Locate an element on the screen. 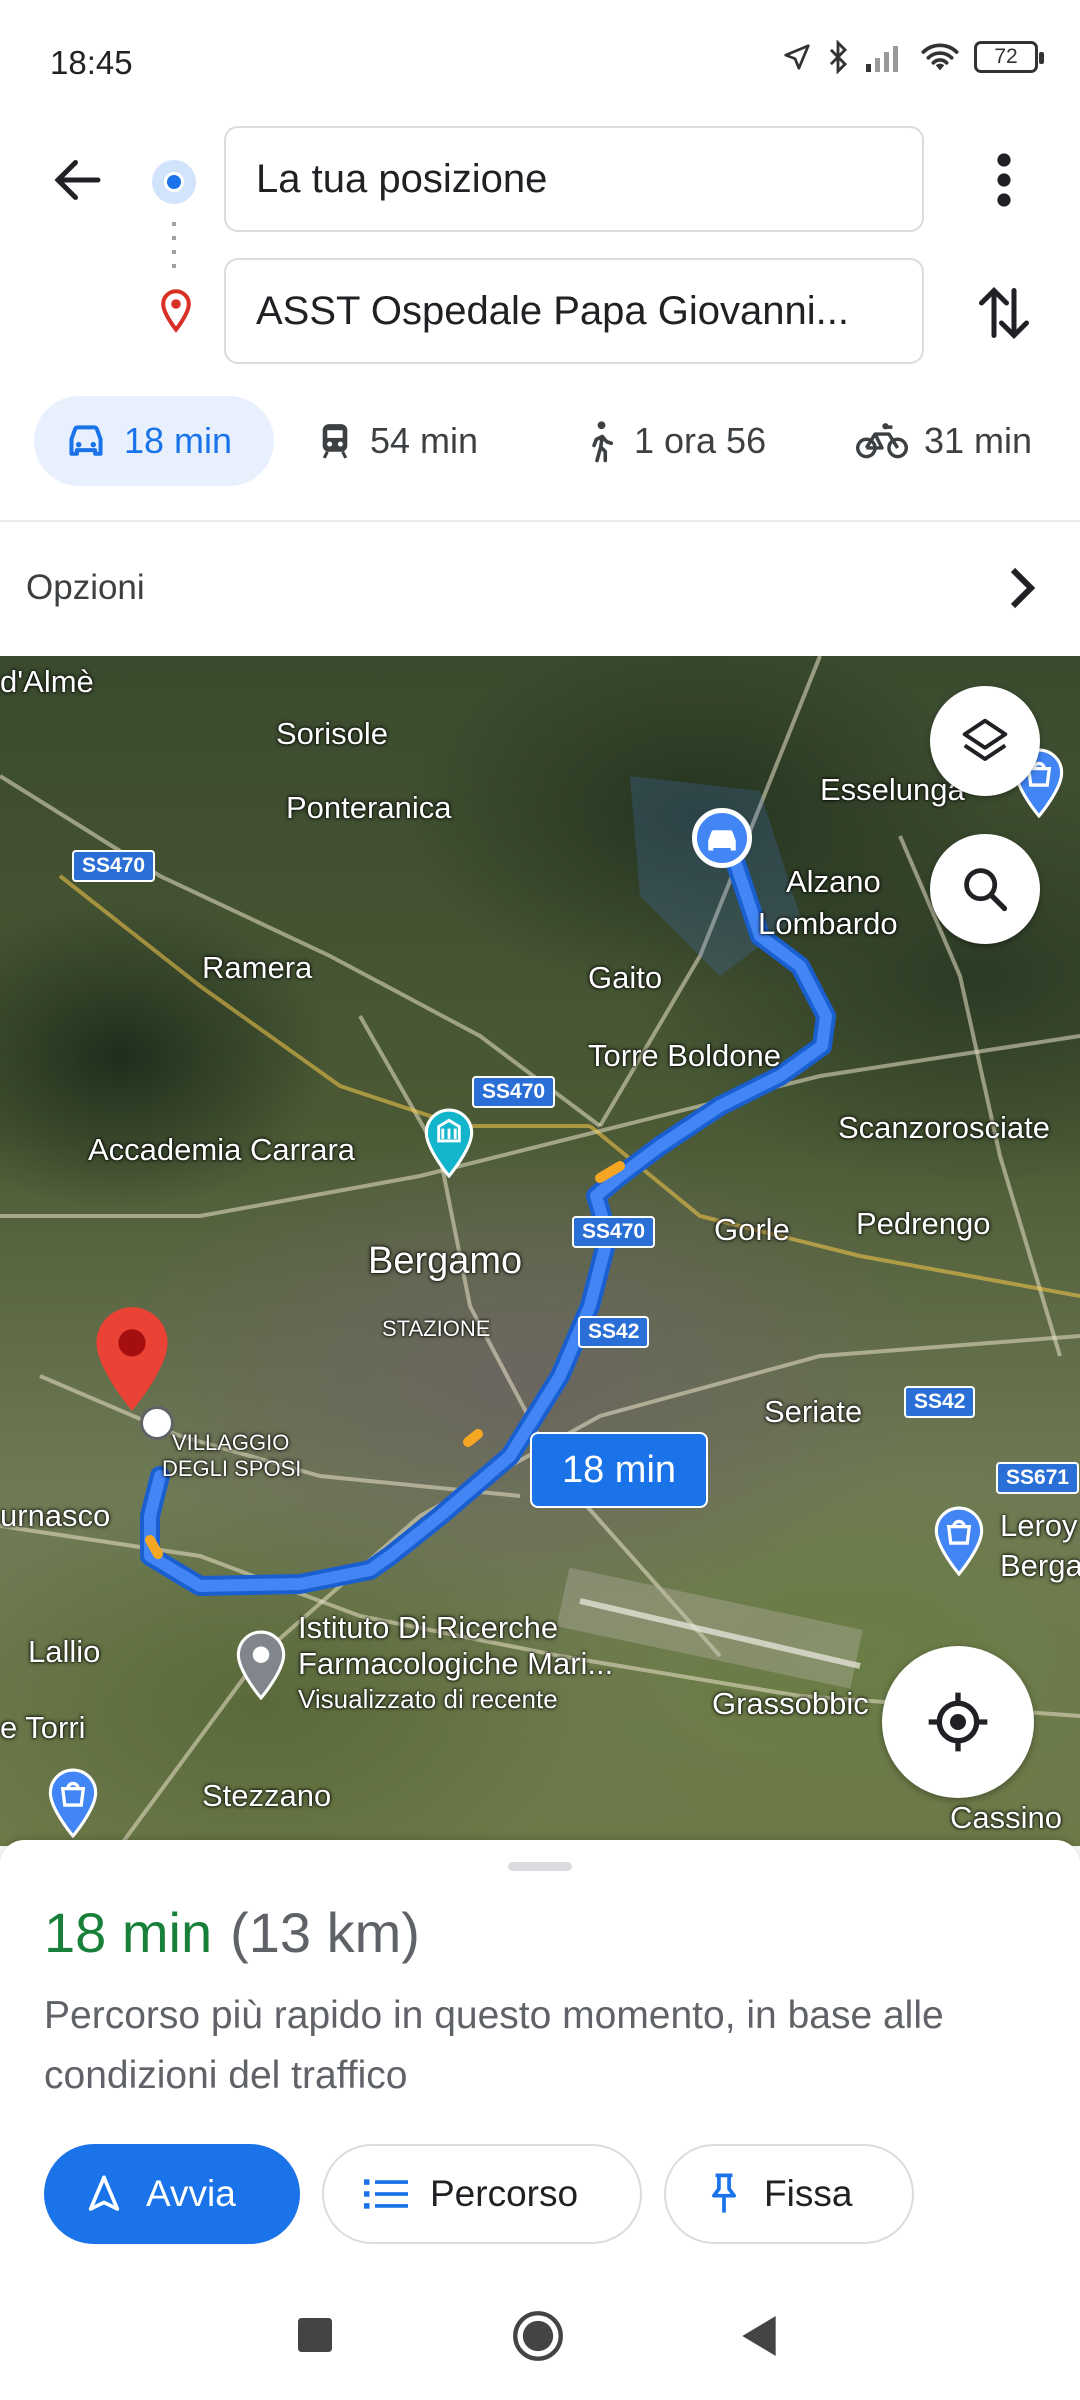 This screenshot has width=1080, height=2400. route-time-badge: 18 min is located at coordinates (619, 1470).